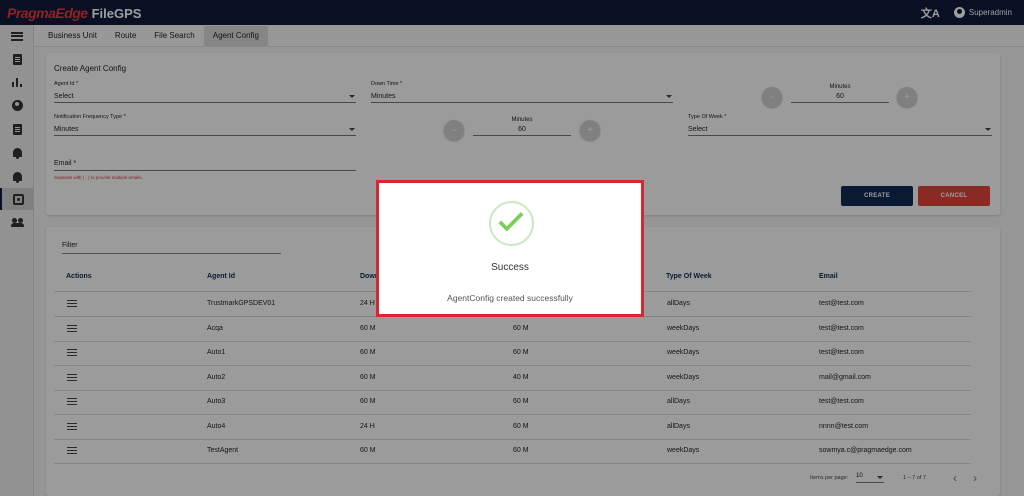 The image size is (1024, 496). What do you see at coordinates (510, 267) in the screenshot?
I see `dialog-title: Success` at bounding box center [510, 267].